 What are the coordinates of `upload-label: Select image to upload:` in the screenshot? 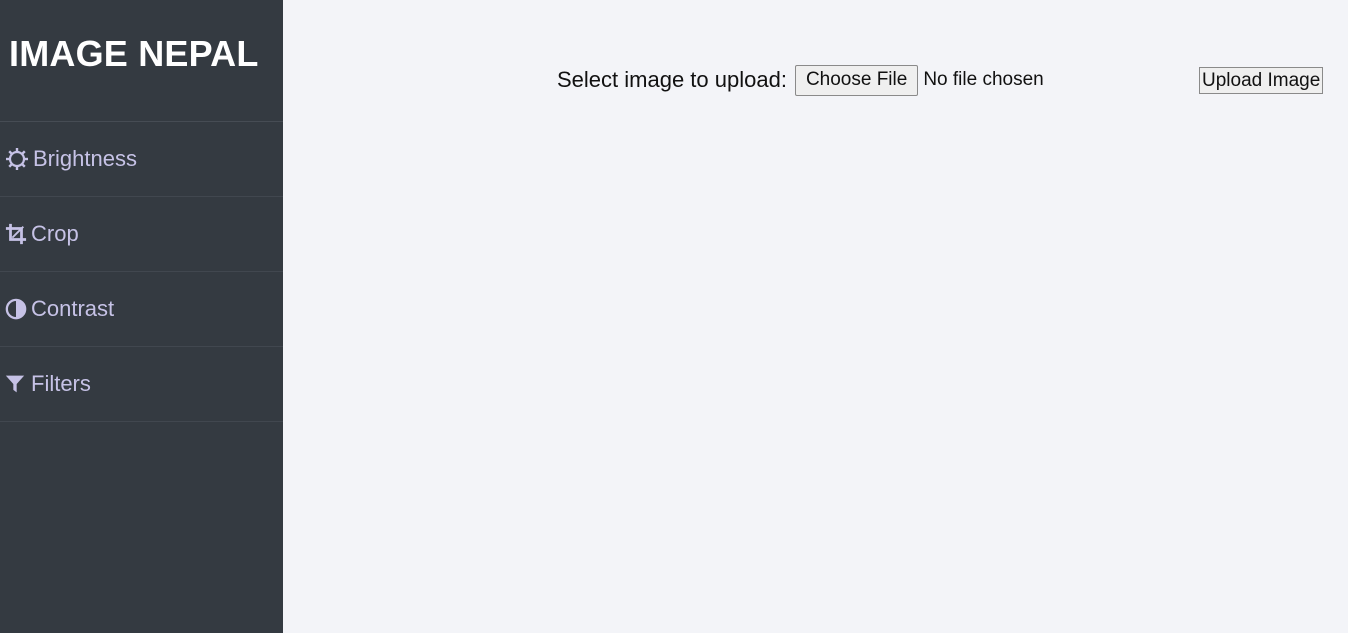 It's located at (672, 79).